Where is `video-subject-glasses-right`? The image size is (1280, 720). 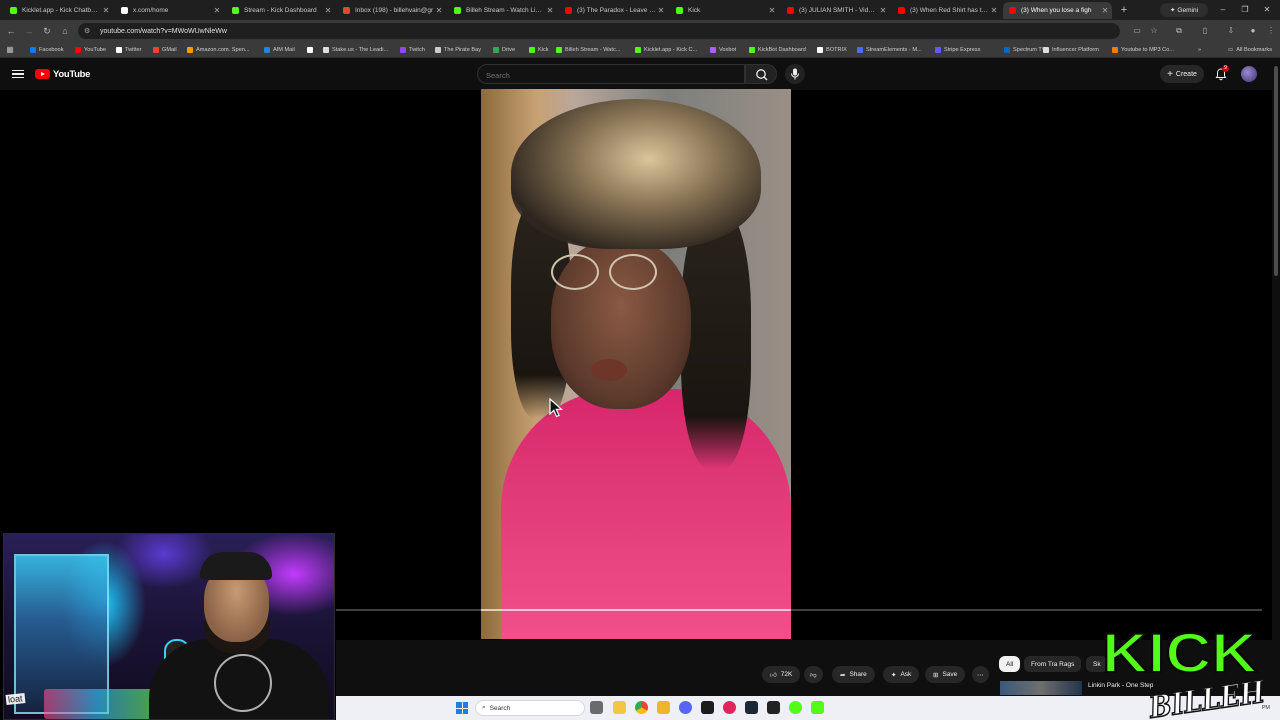
video-subject-glasses-right is located at coordinates (633, 272).